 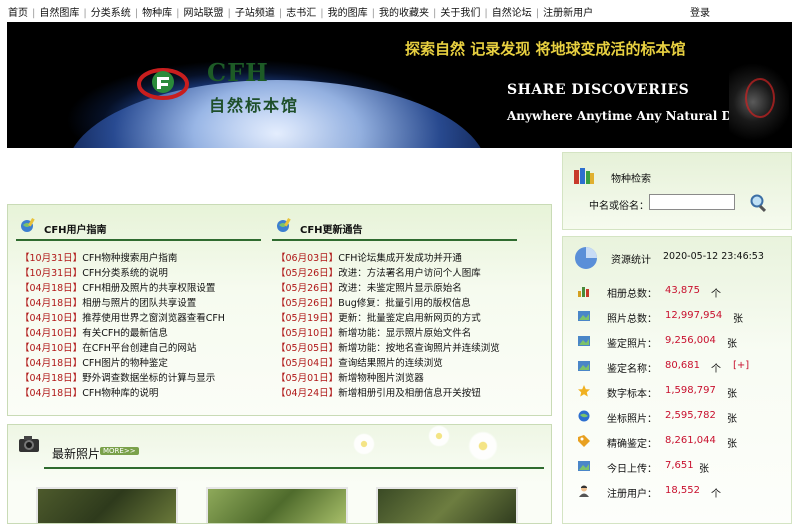 I want to click on nav-my-gallery: 我的图库, so click(x=348, y=11).